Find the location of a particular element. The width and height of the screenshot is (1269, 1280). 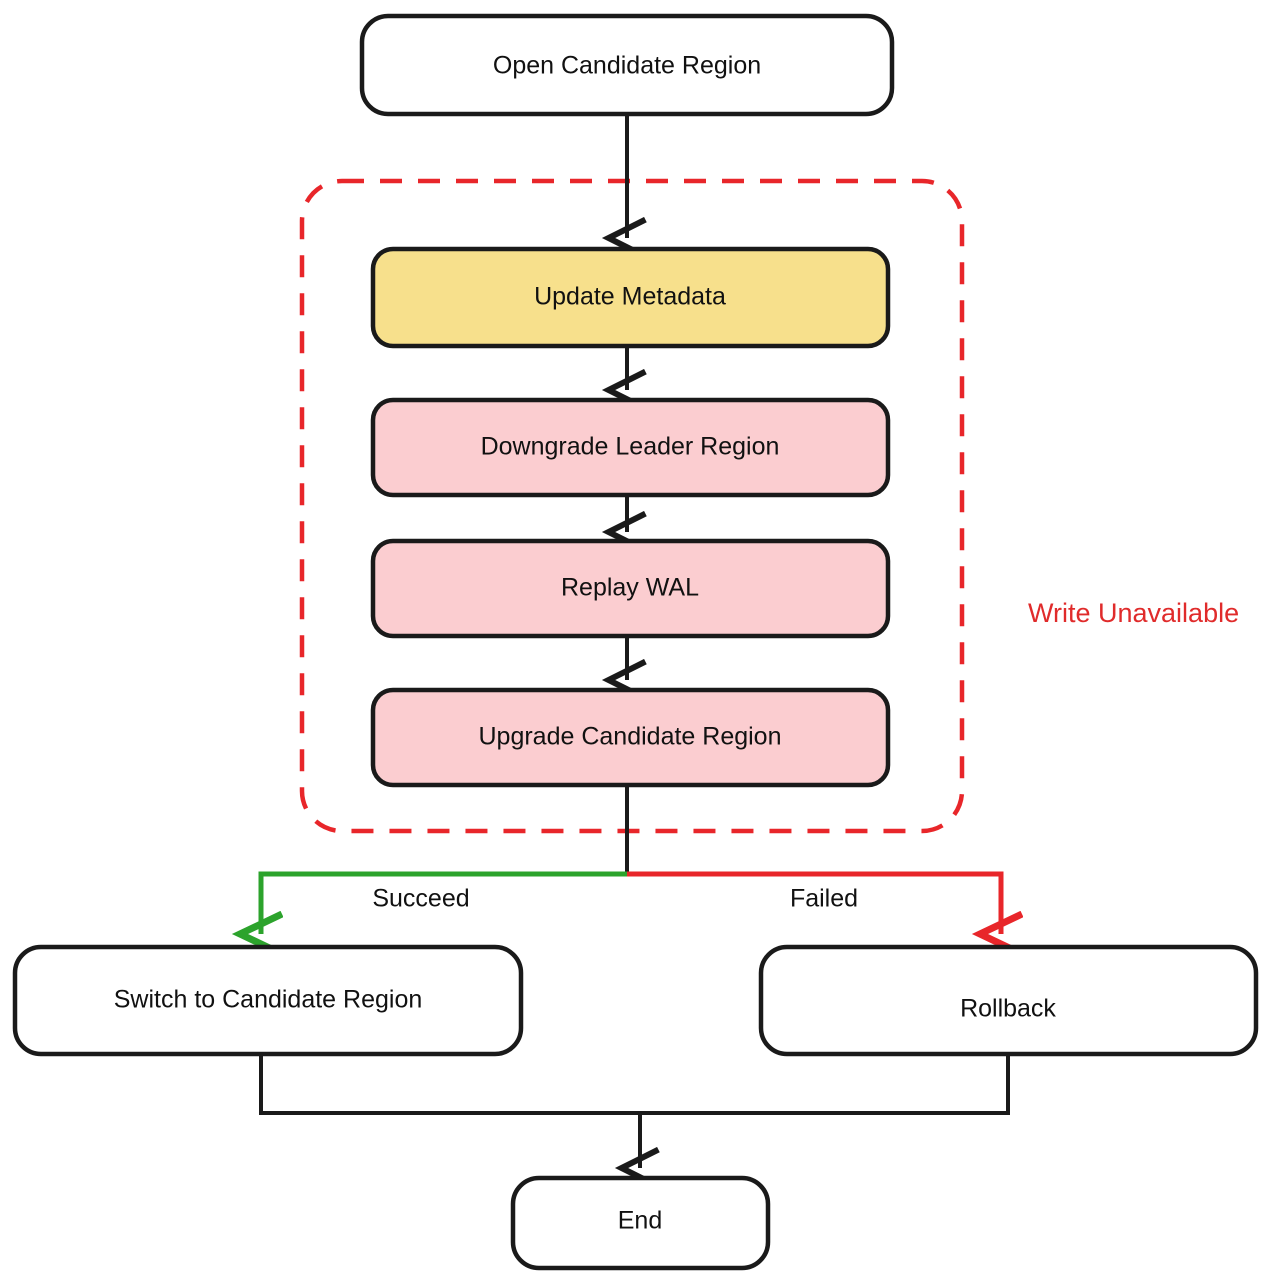

node-switch-to-candidate-region: Switch to Candidate Region is located at coordinates (268, 1000).